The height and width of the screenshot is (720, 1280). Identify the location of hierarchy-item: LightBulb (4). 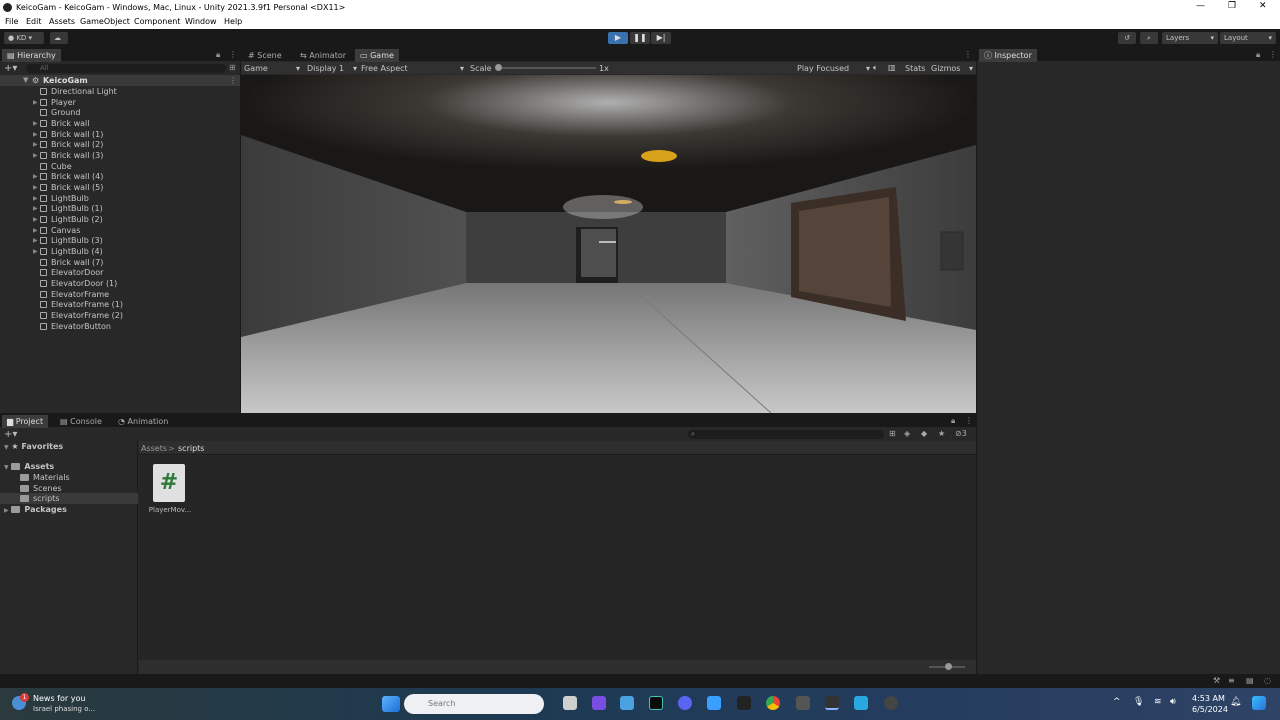
(71, 251).